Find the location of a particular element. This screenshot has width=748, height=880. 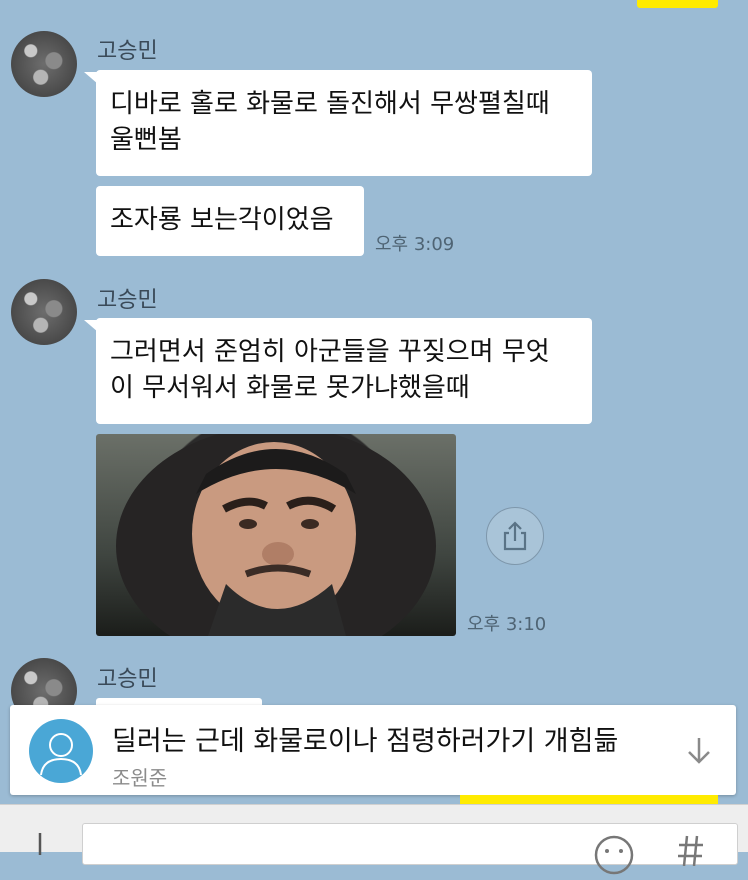

message-timestamp: 오후 3:09 is located at coordinates (415, 244).